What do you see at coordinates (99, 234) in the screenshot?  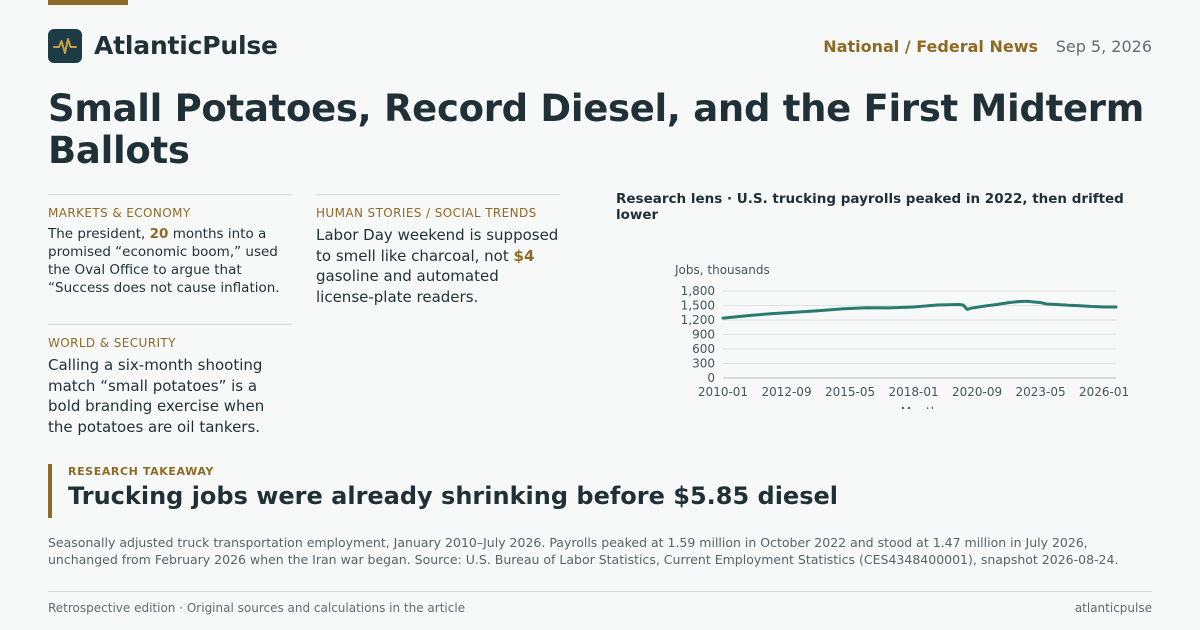 I see `markets-text-before: The president,` at bounding box center [99, 234].